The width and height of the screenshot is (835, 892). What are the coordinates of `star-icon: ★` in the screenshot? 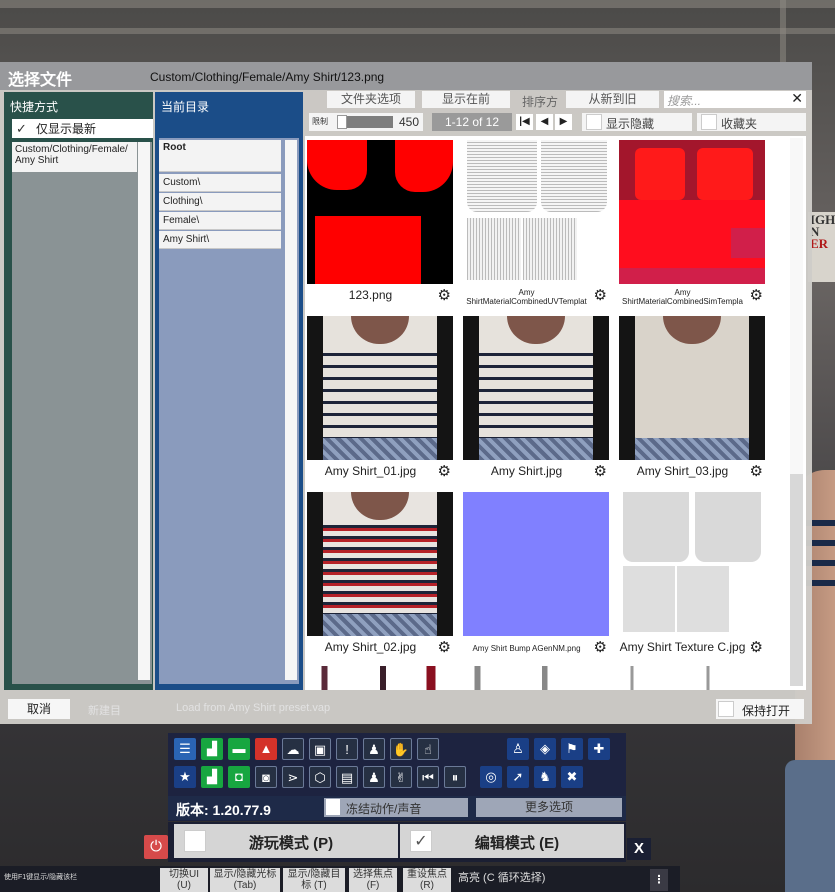 It's located at (185, 777).